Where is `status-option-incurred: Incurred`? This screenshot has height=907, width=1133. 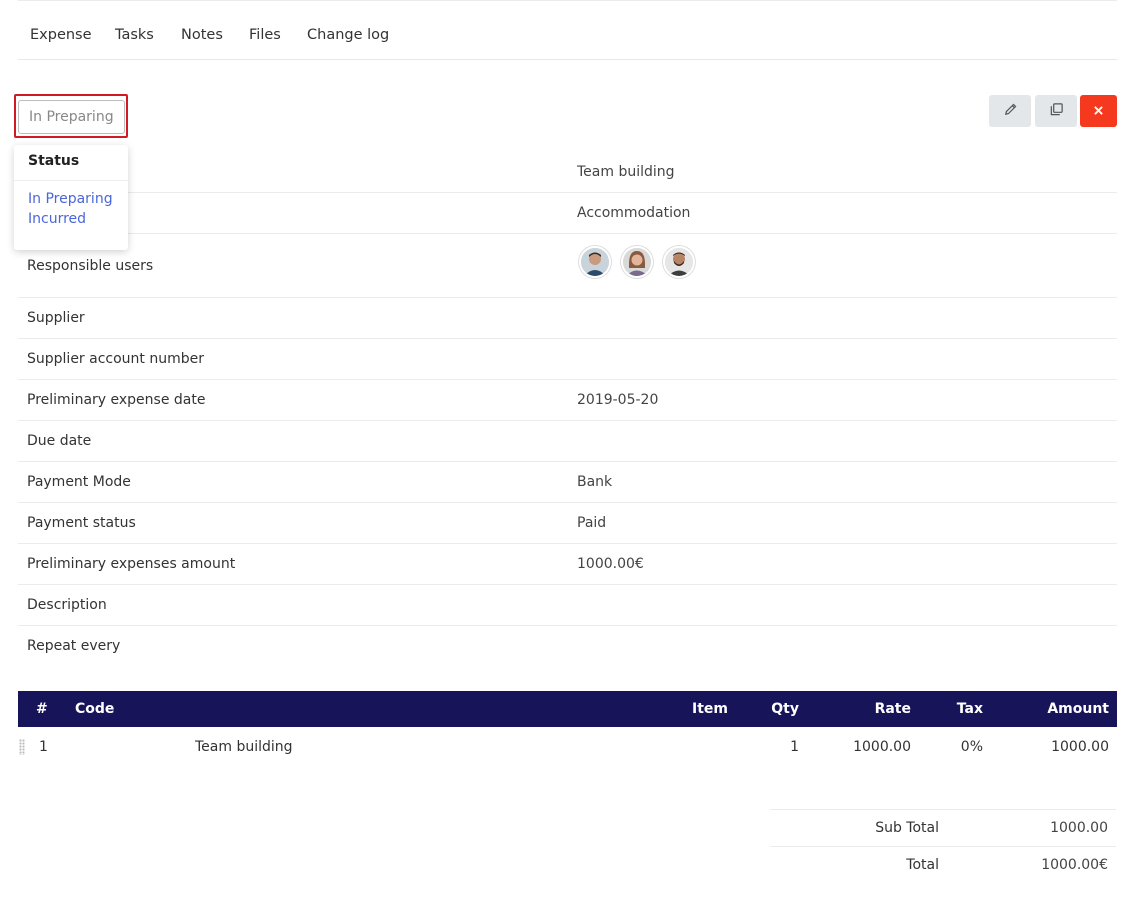 status-option-incurred: Incurred is located at coordinates (57, 219).